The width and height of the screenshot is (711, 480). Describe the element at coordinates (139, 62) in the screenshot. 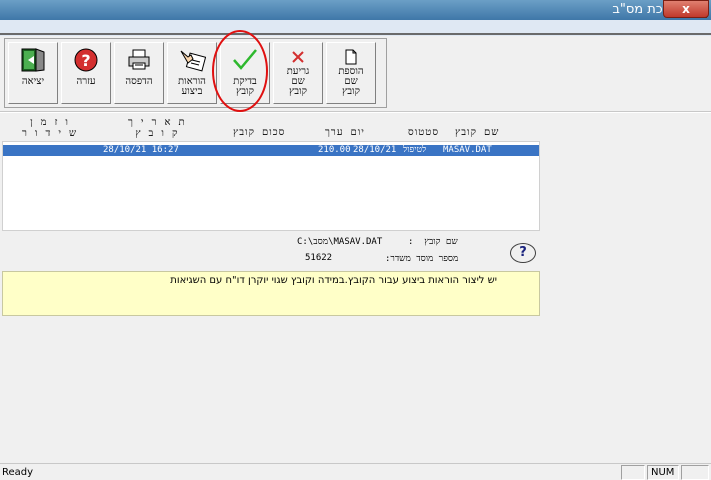

I see `printer-icon` at that location.